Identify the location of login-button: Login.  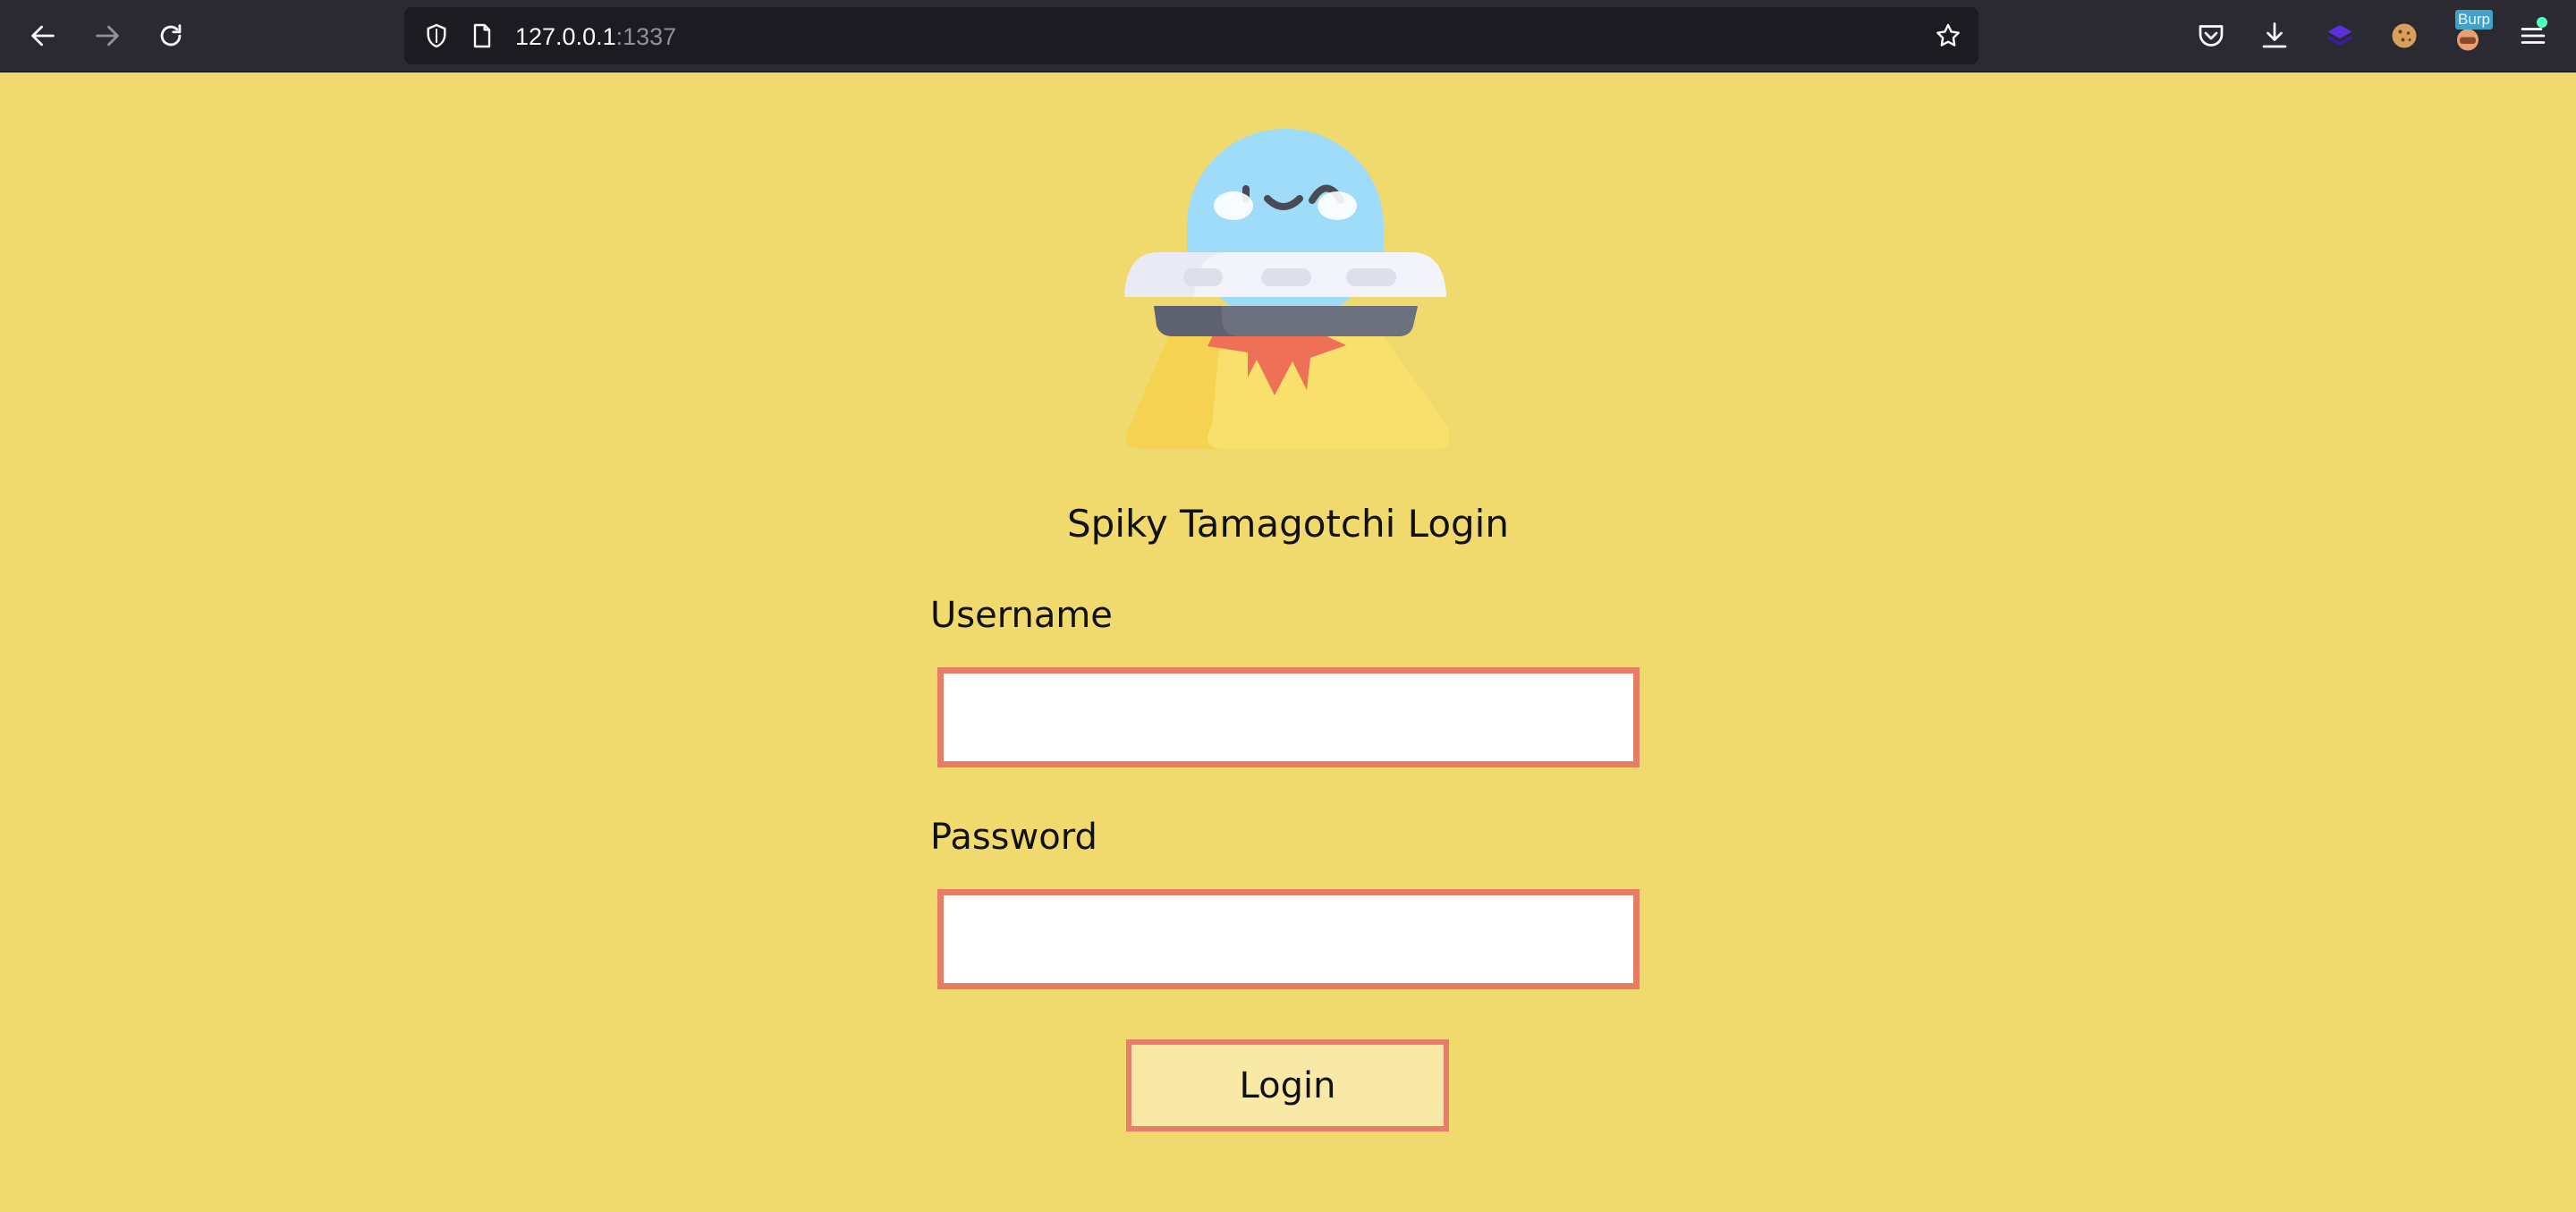
(1287, 1085).